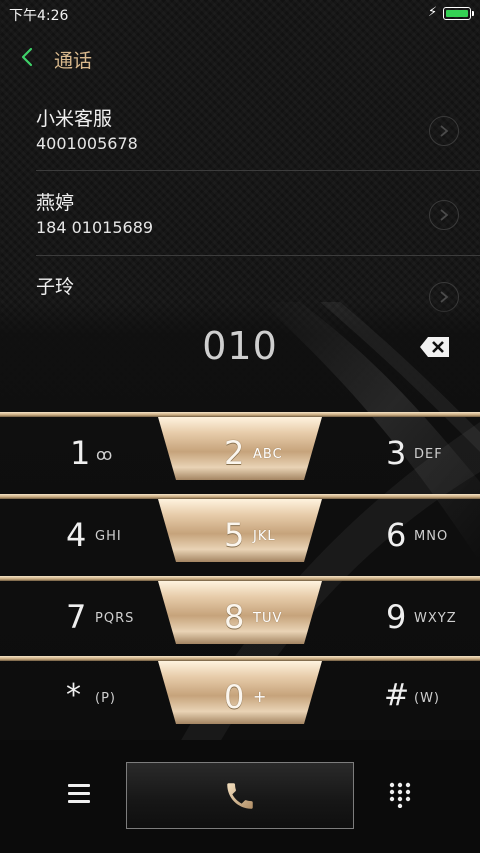  I want to click on dial-key-2: 2 ABC, so click(240, 454).